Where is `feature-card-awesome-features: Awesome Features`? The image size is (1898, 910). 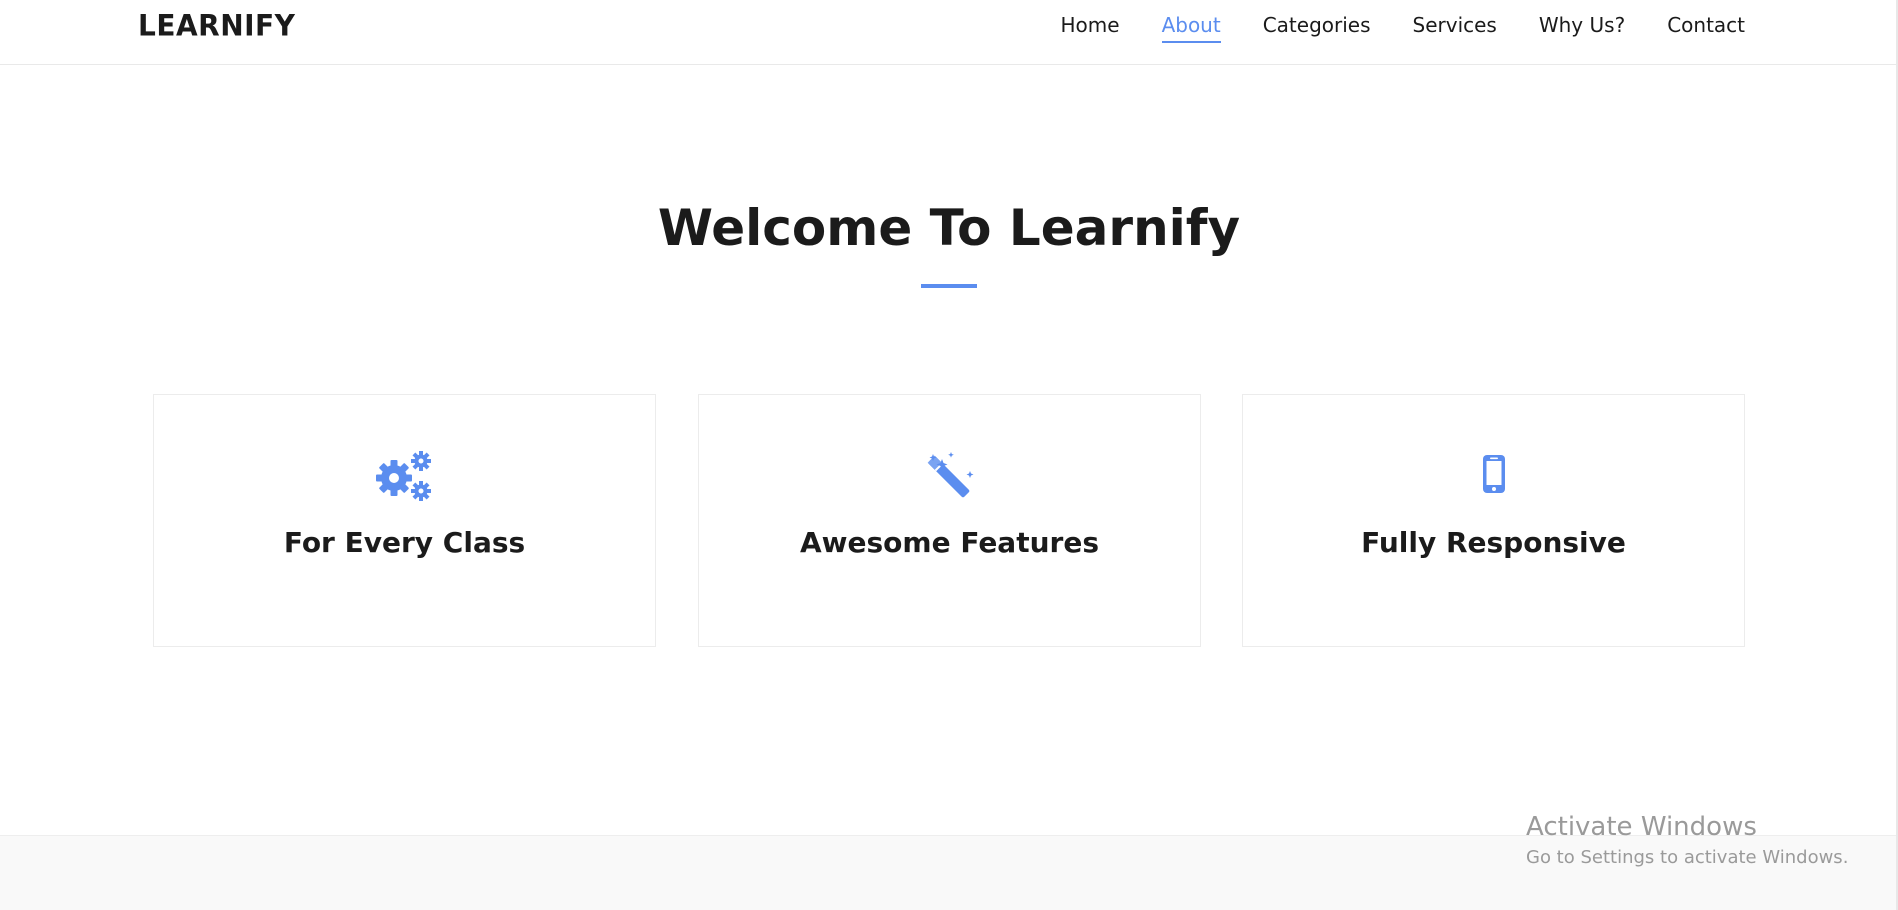
feature-card-awesome-features: Awesome Features is located at coordinates (949, 520).